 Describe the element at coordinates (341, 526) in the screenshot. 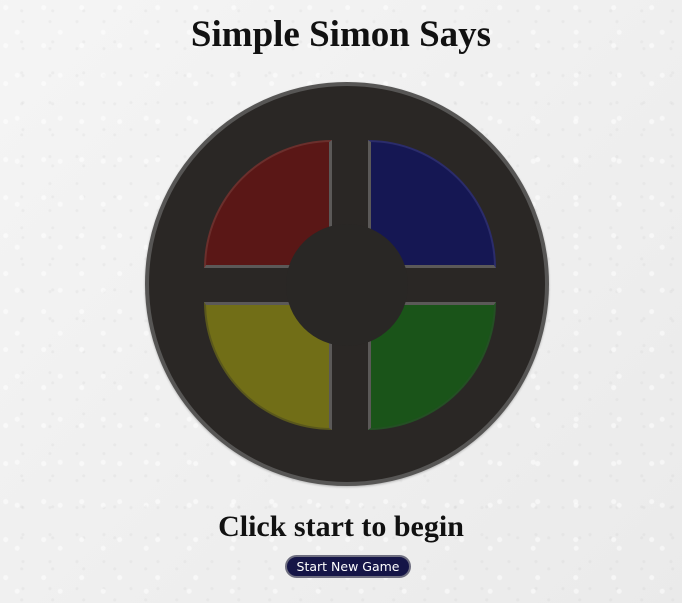

I see `game-status: Click start to begin` at that location.